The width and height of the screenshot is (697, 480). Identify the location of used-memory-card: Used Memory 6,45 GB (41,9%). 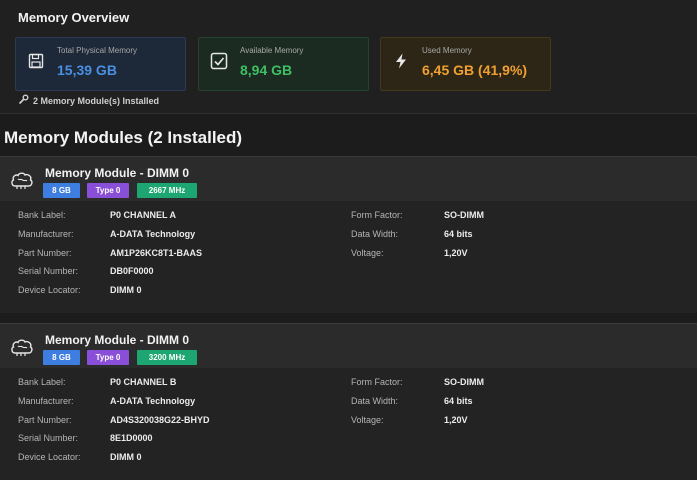
(465, 64).